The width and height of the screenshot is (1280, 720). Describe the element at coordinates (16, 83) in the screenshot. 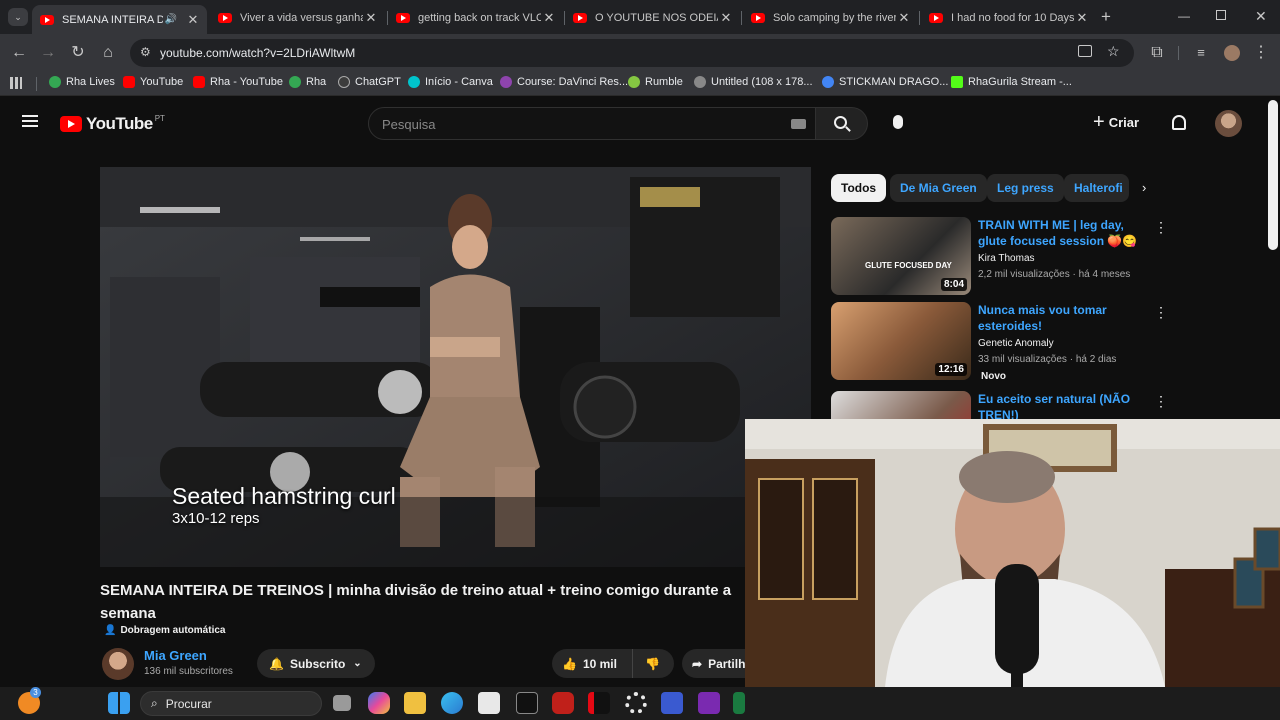

I see `apps-grid-icon` at that location.